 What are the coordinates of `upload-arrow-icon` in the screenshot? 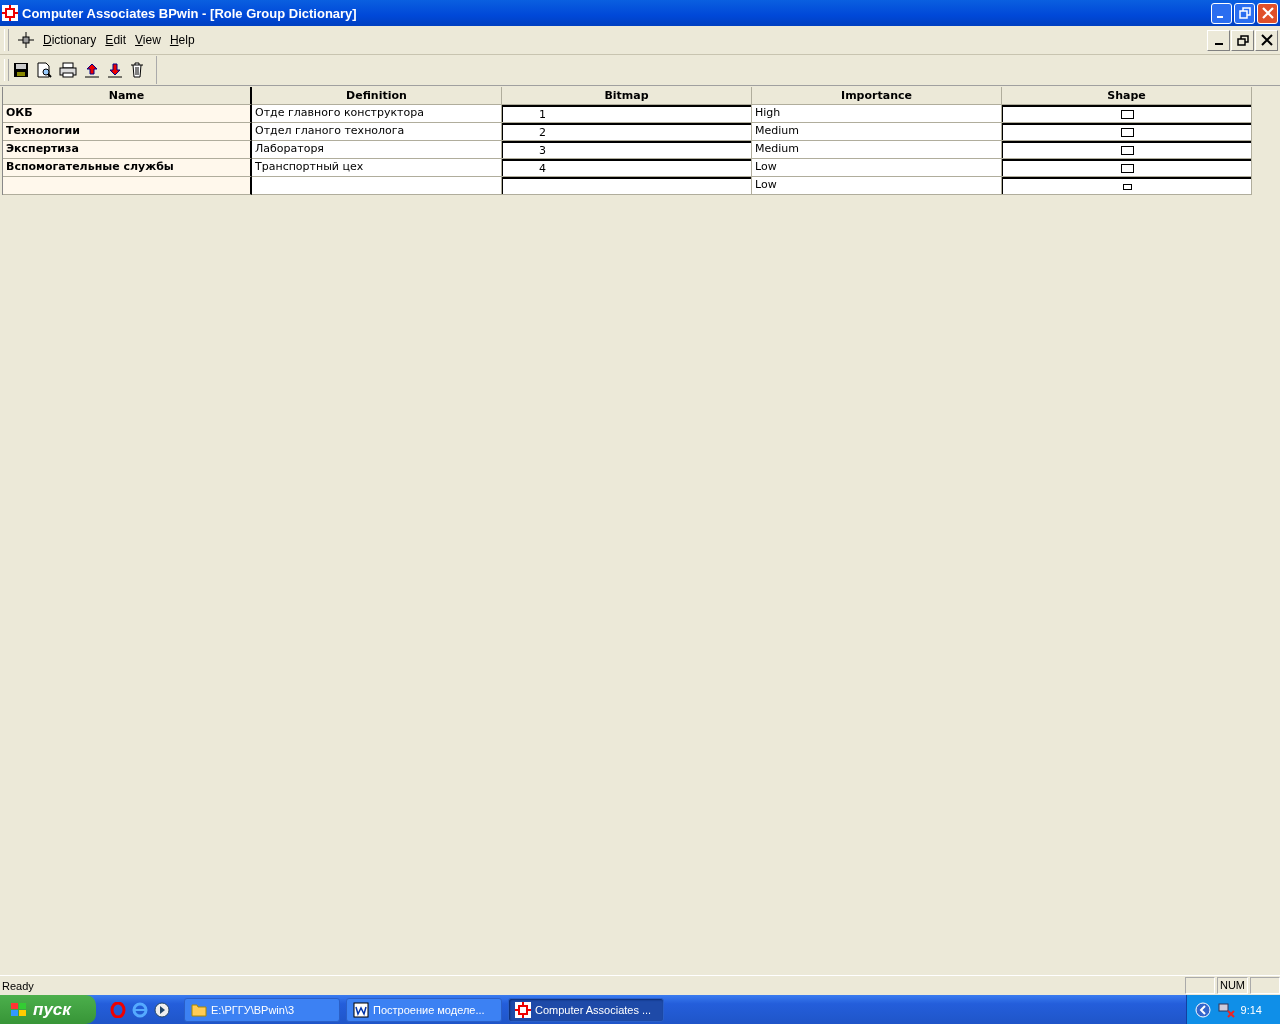 It's located at (92, 70).